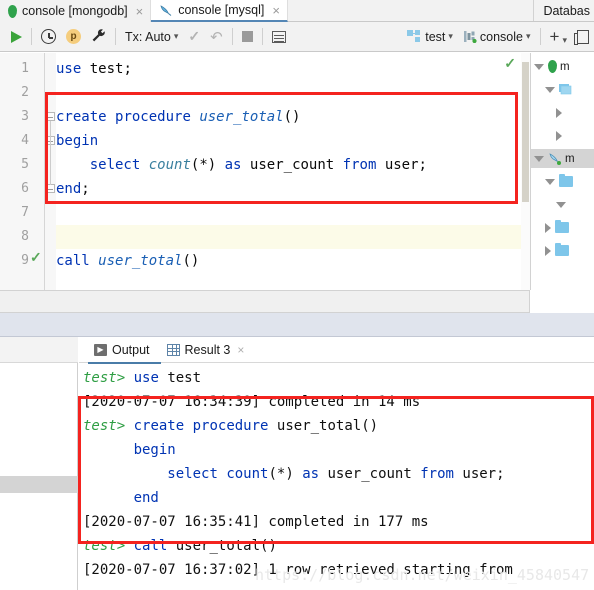  What do you see at coordinates (510, 63) in the screenshot?
I see `editor-status-check-icon: ✓` at bounding box center [510, 63].